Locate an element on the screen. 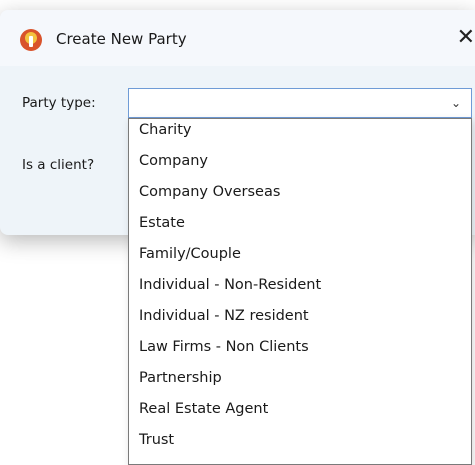 The width and height of the screenshot is (475, 465). option-company: Company is located at coordinates (173, 161).